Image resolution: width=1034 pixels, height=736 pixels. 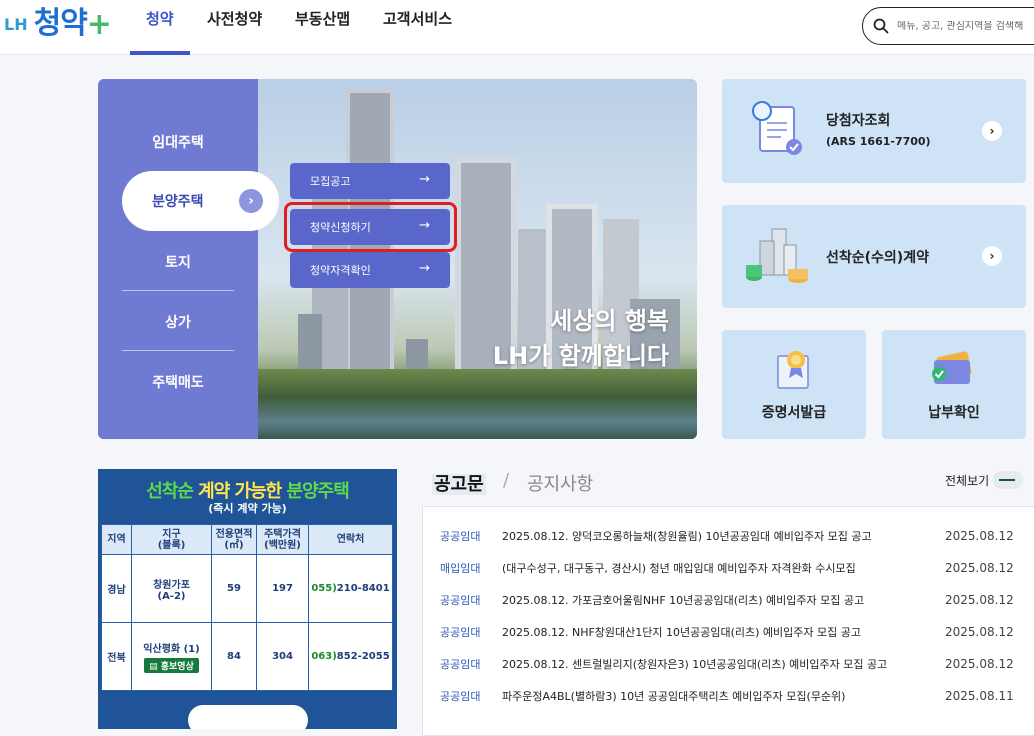 I want to click on submenu-eligibility-check: 청약자격확인 →, so click(x=370, y=270).